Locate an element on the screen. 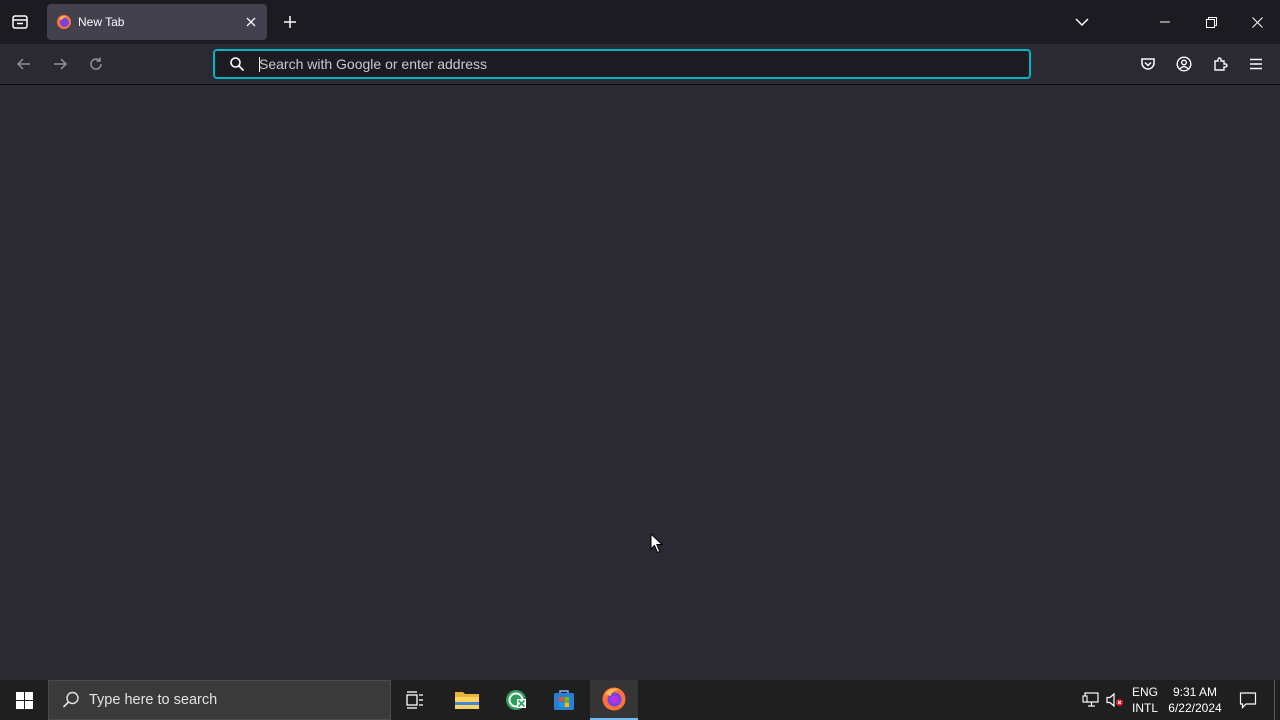  tab-title: New Tab is located at coordinates (101, 22).